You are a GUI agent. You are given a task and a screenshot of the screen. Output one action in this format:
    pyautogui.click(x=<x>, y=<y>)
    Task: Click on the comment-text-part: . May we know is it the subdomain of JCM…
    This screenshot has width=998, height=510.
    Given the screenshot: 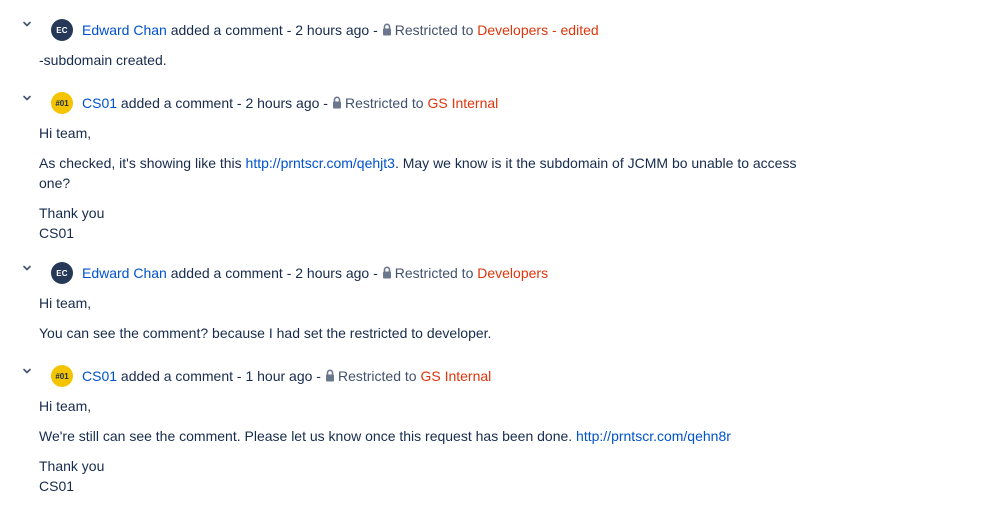 What is the action you would take?
    pyautogui.click(x=595, y=163)
    